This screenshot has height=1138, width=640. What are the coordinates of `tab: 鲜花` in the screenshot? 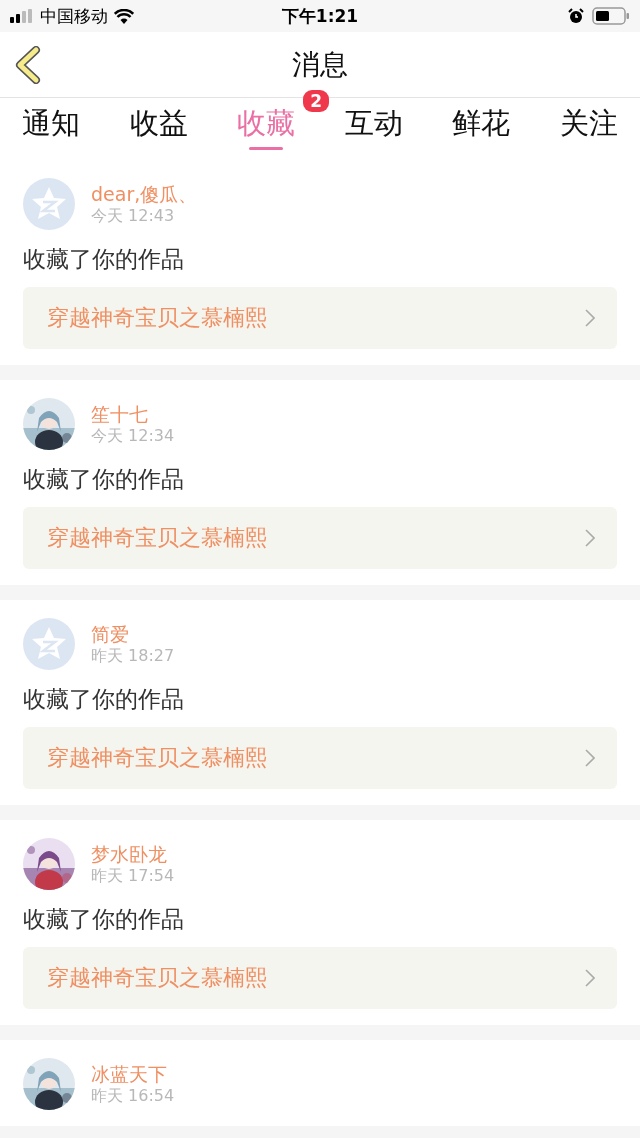 It's located at (481, 121).